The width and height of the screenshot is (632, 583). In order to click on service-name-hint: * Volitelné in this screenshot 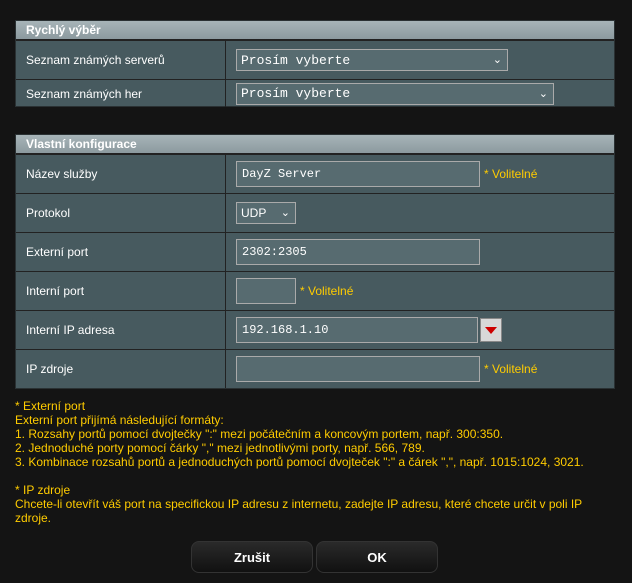, I will do `click(511, 174)`.